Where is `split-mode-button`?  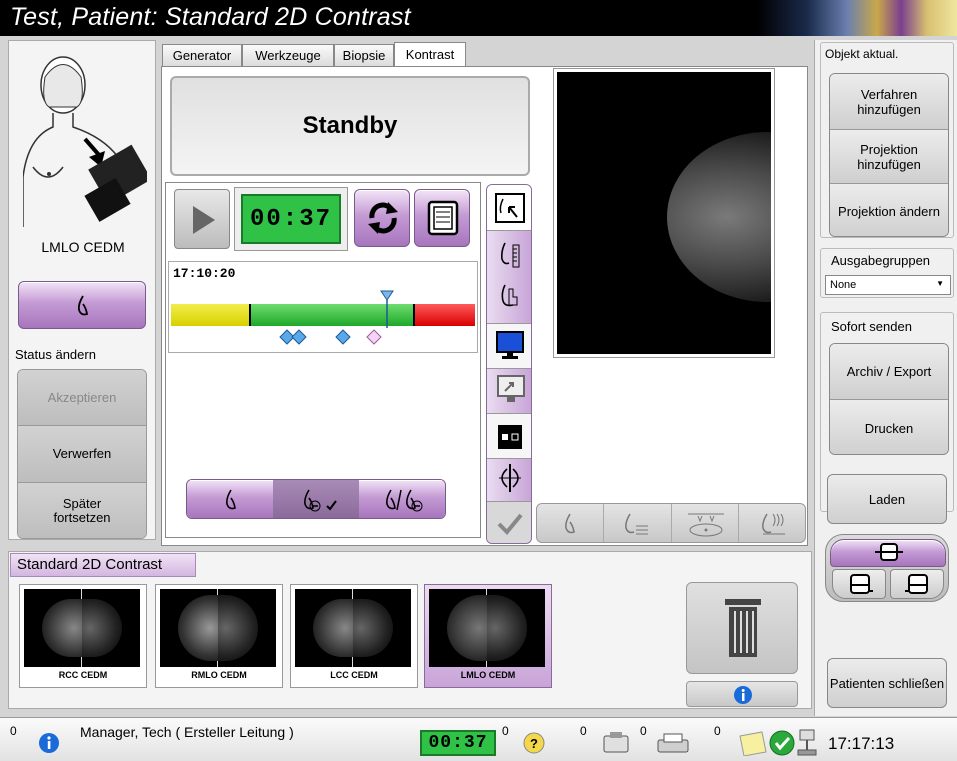 split-mode-button is located at coordinates (402, 499).